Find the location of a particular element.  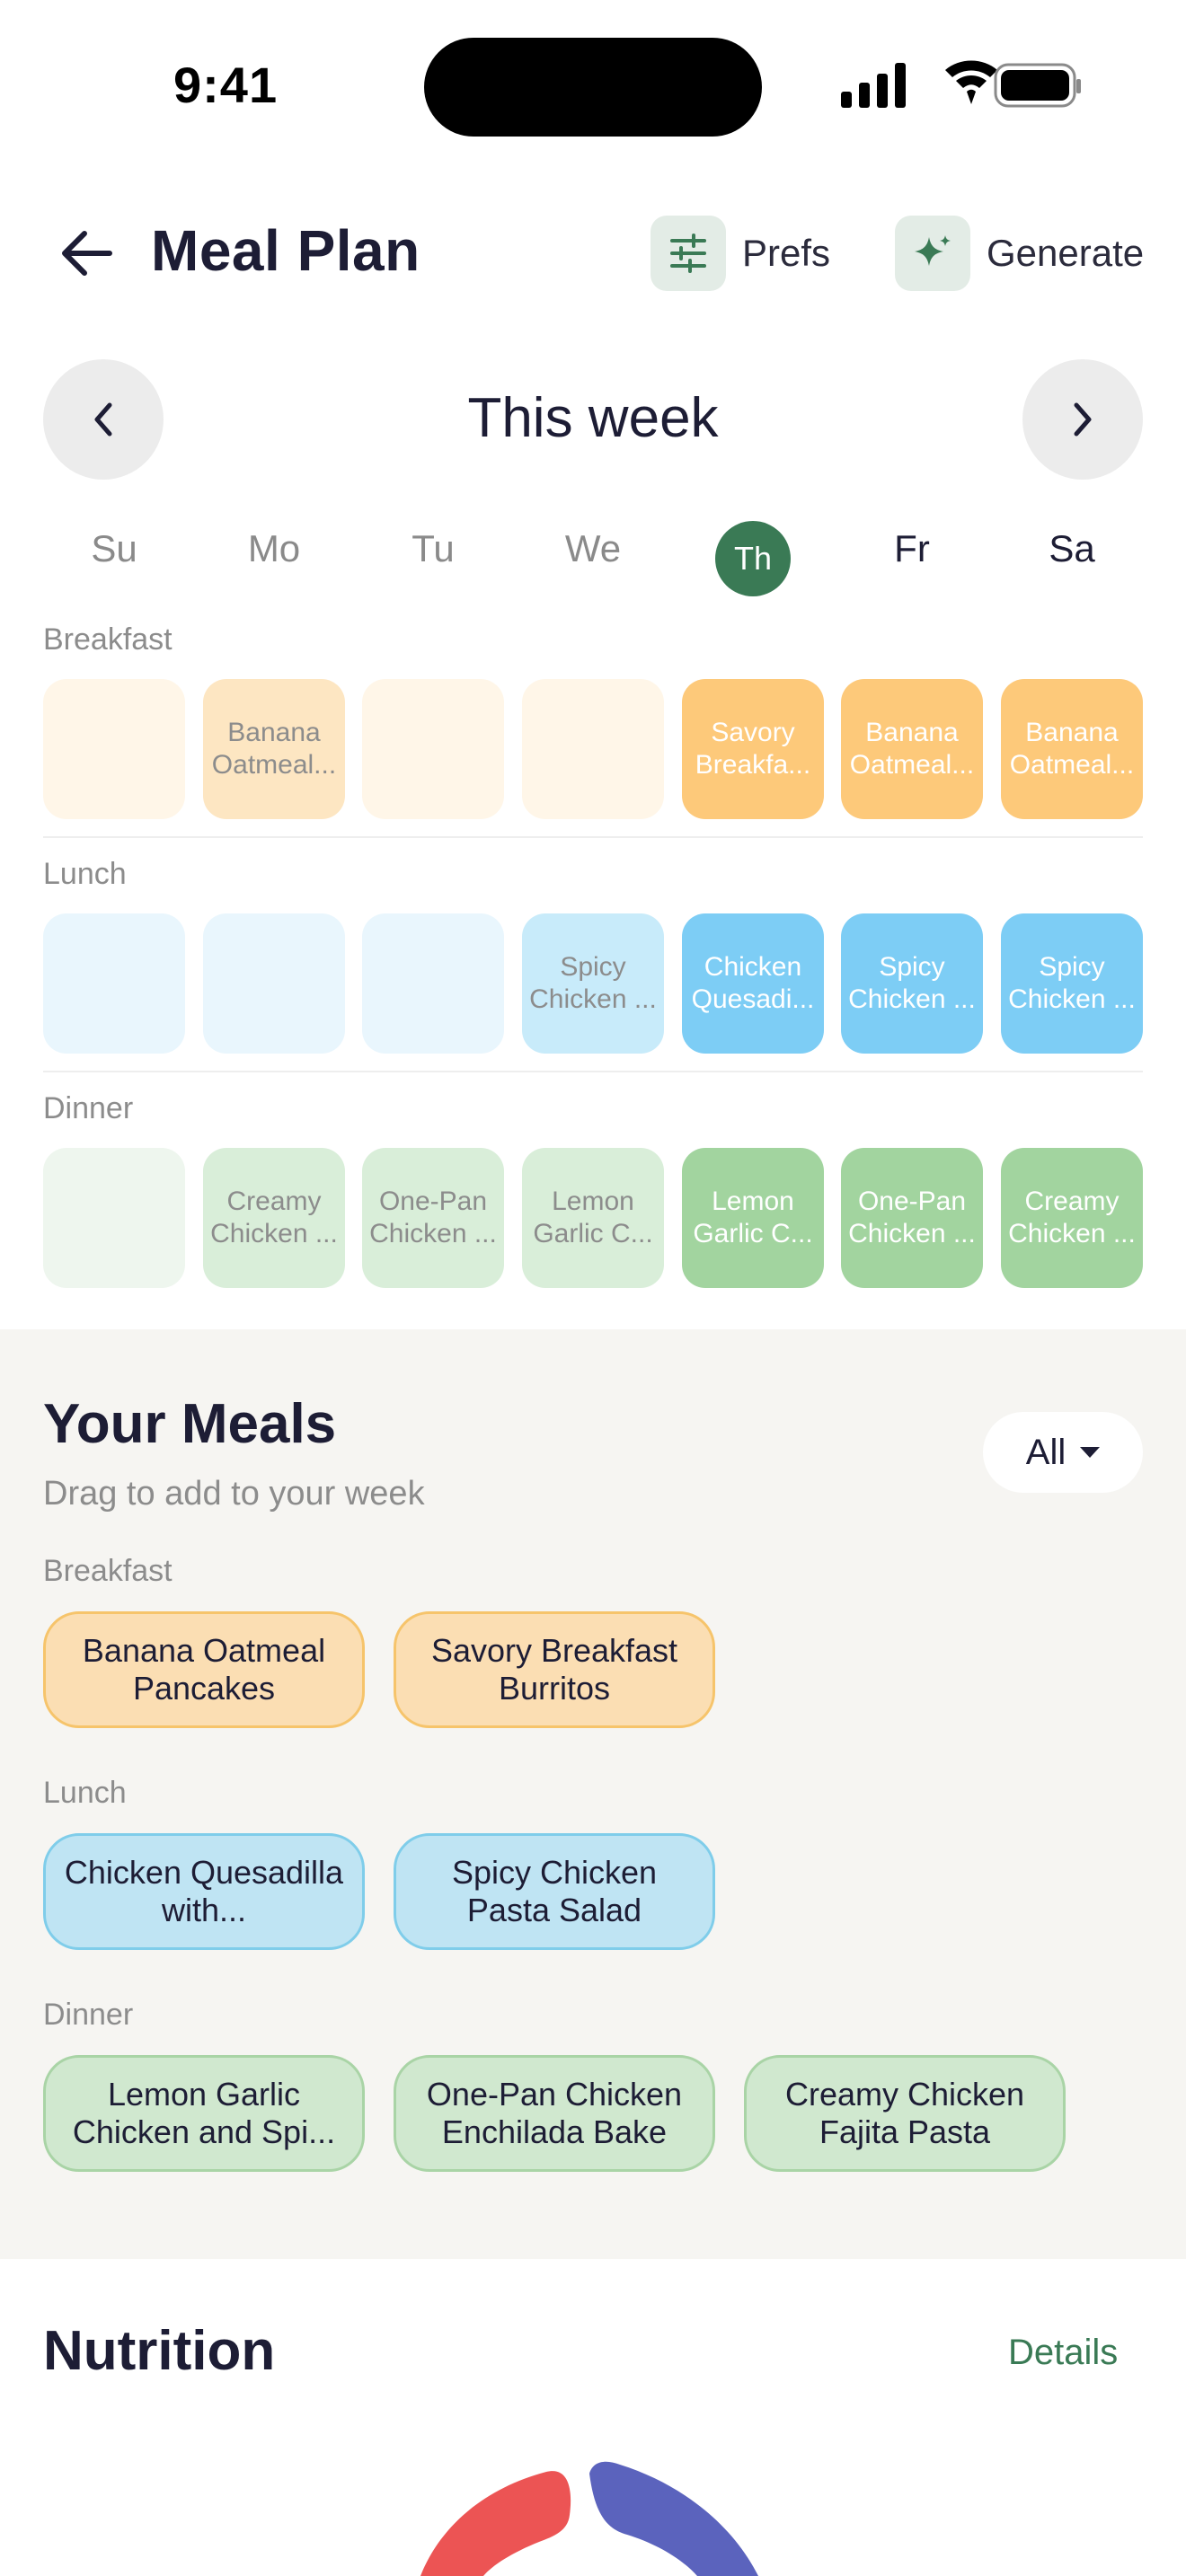

meal-chip-breakfast: Savory Breakfast Burritos is located at coordinates (554, 1669).